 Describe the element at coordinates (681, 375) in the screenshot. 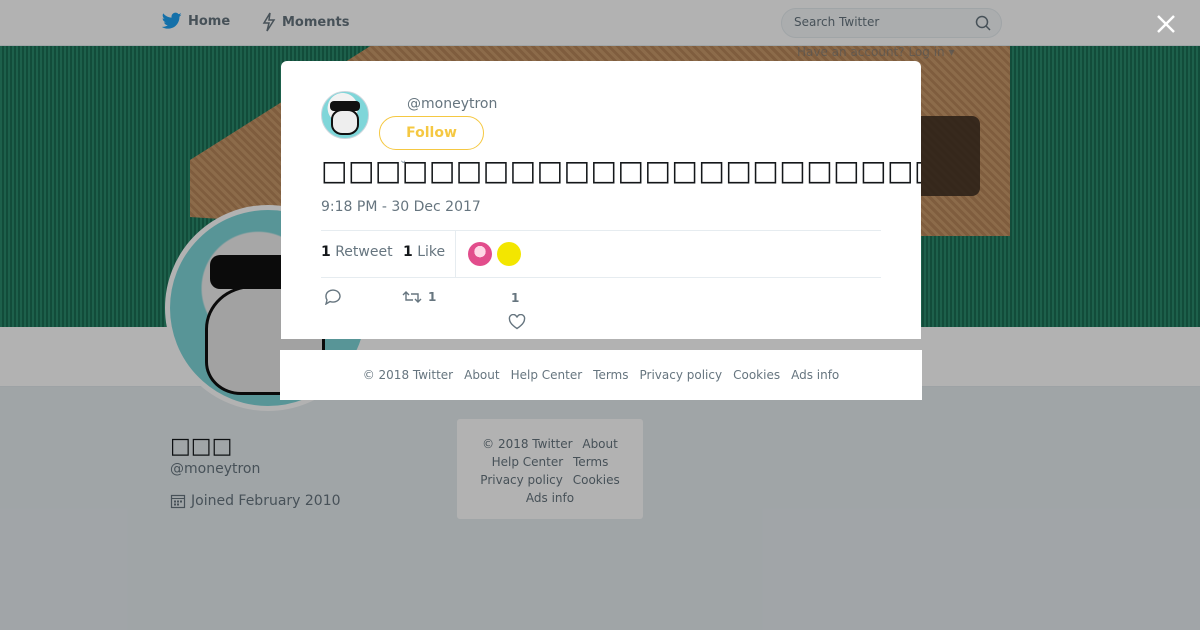

I see `modal-footer-privacy: Privacy policy` at that location.